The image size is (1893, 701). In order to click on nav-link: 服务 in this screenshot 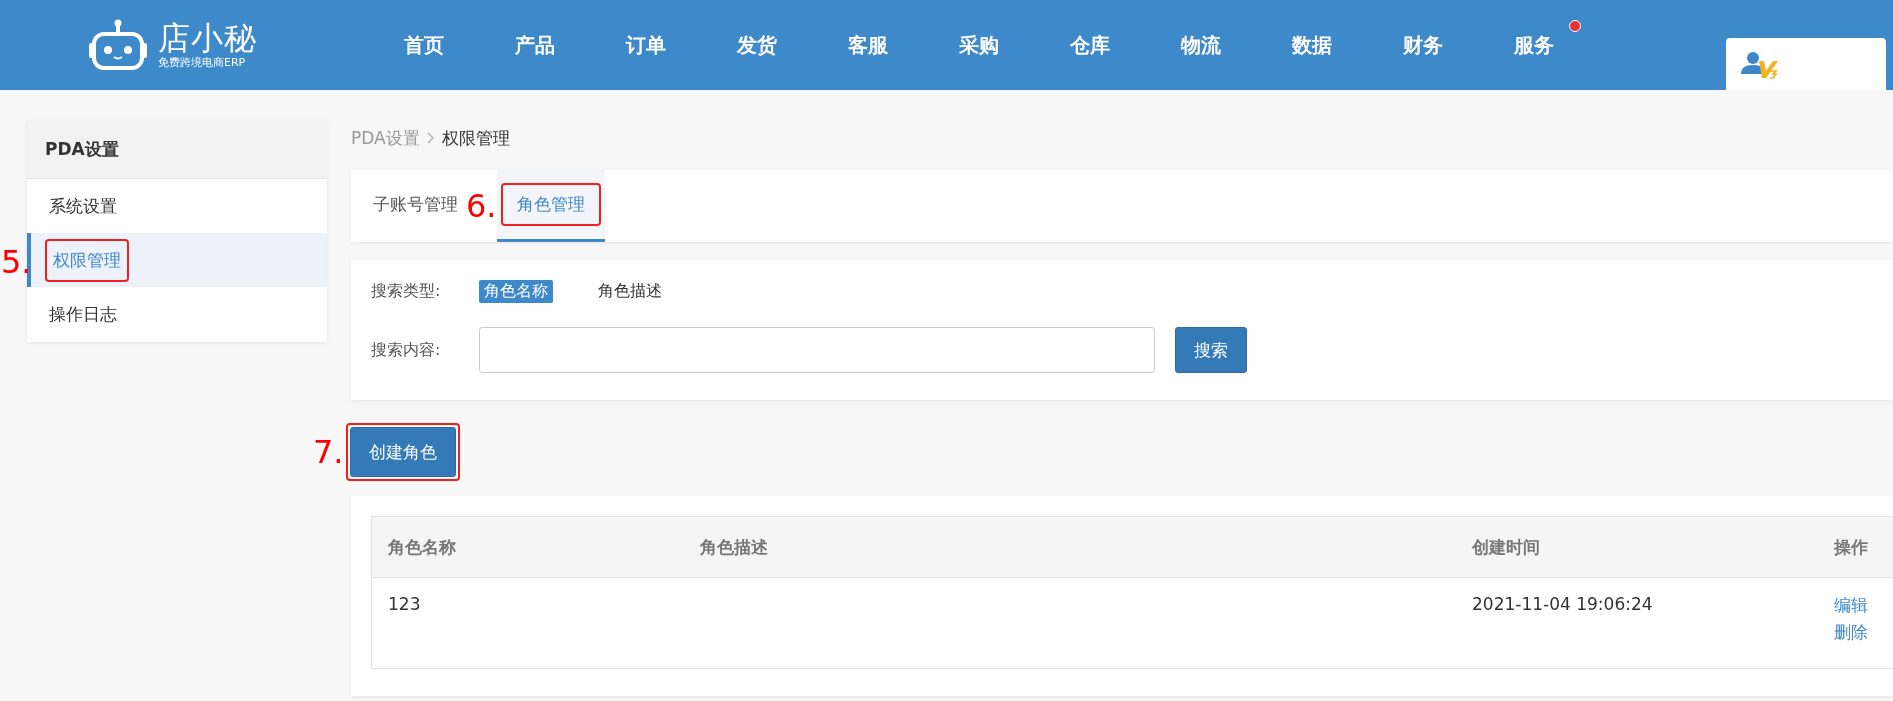, I will do `click(1533, 45)`.